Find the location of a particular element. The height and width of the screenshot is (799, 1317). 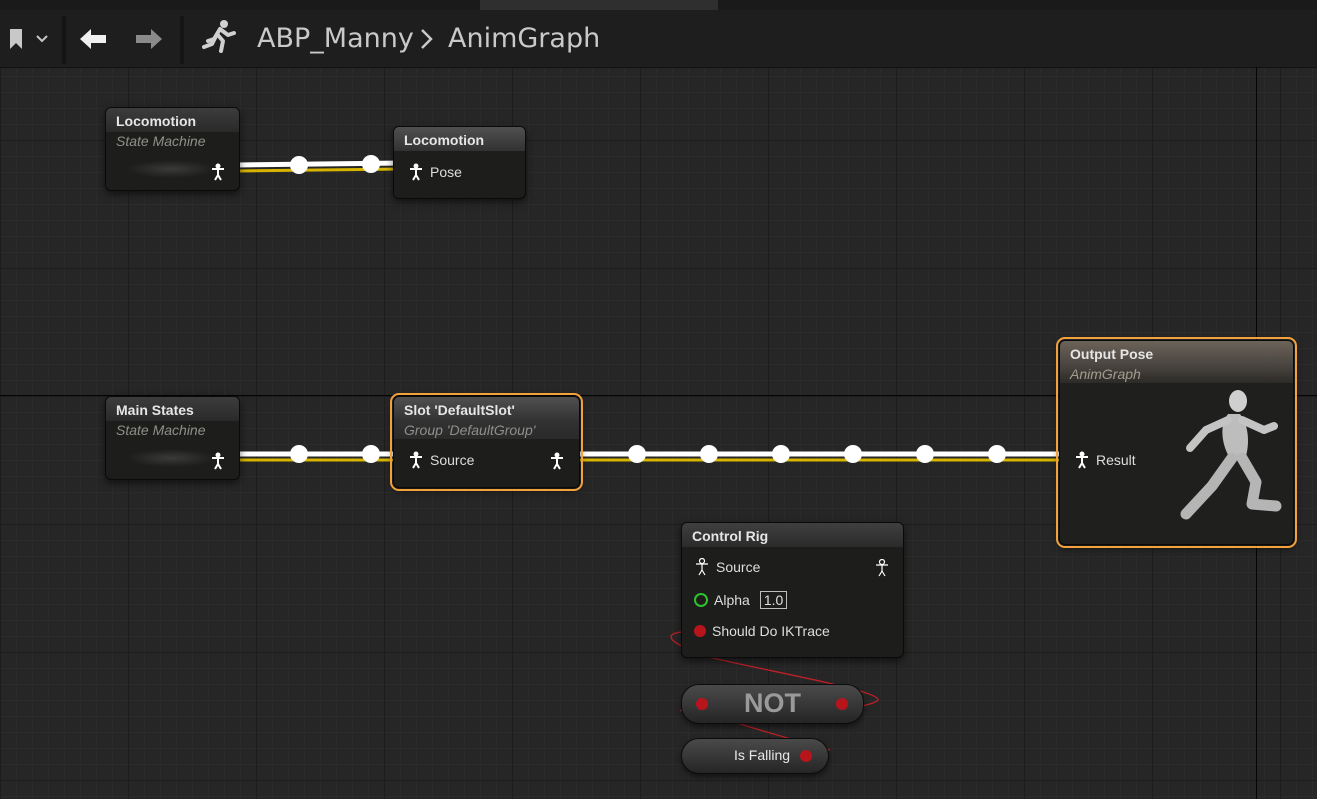

node-is-falling: Is Falling is located at coordinates (755, 756).